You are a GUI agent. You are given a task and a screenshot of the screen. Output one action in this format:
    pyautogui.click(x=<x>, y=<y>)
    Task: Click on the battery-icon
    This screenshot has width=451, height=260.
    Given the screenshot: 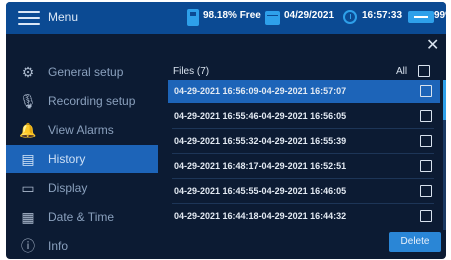 What is the action you would take?
    pyautogui.click(x=421, y=17)
    